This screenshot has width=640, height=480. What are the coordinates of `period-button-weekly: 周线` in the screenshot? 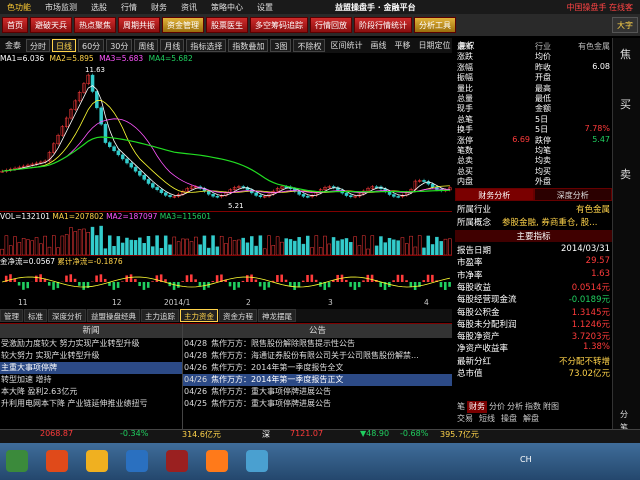 It's located at (146, 45).